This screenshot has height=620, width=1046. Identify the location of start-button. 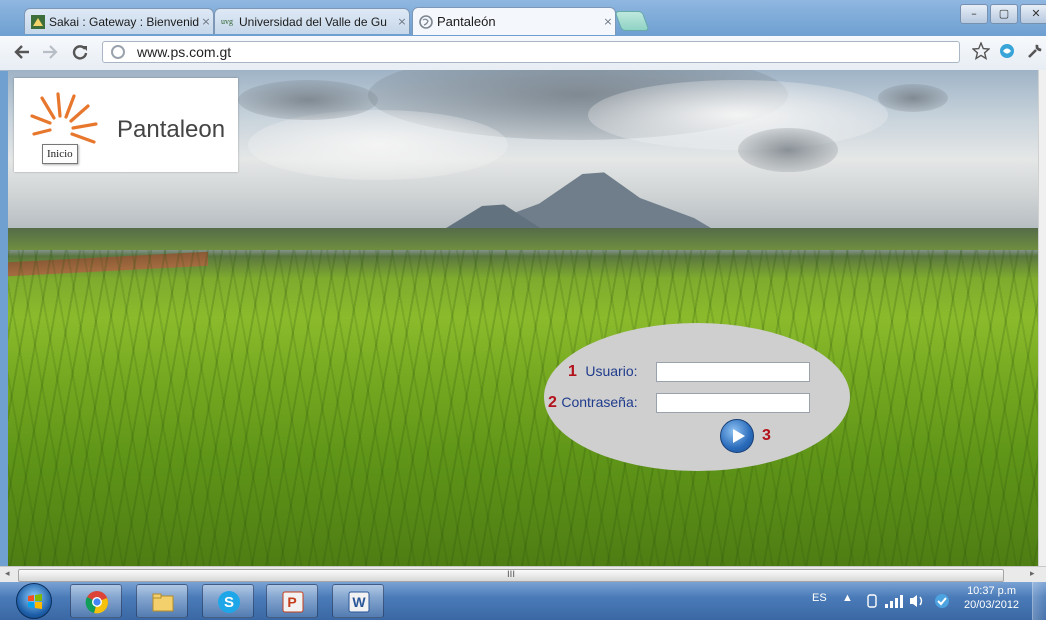
(34, 601).